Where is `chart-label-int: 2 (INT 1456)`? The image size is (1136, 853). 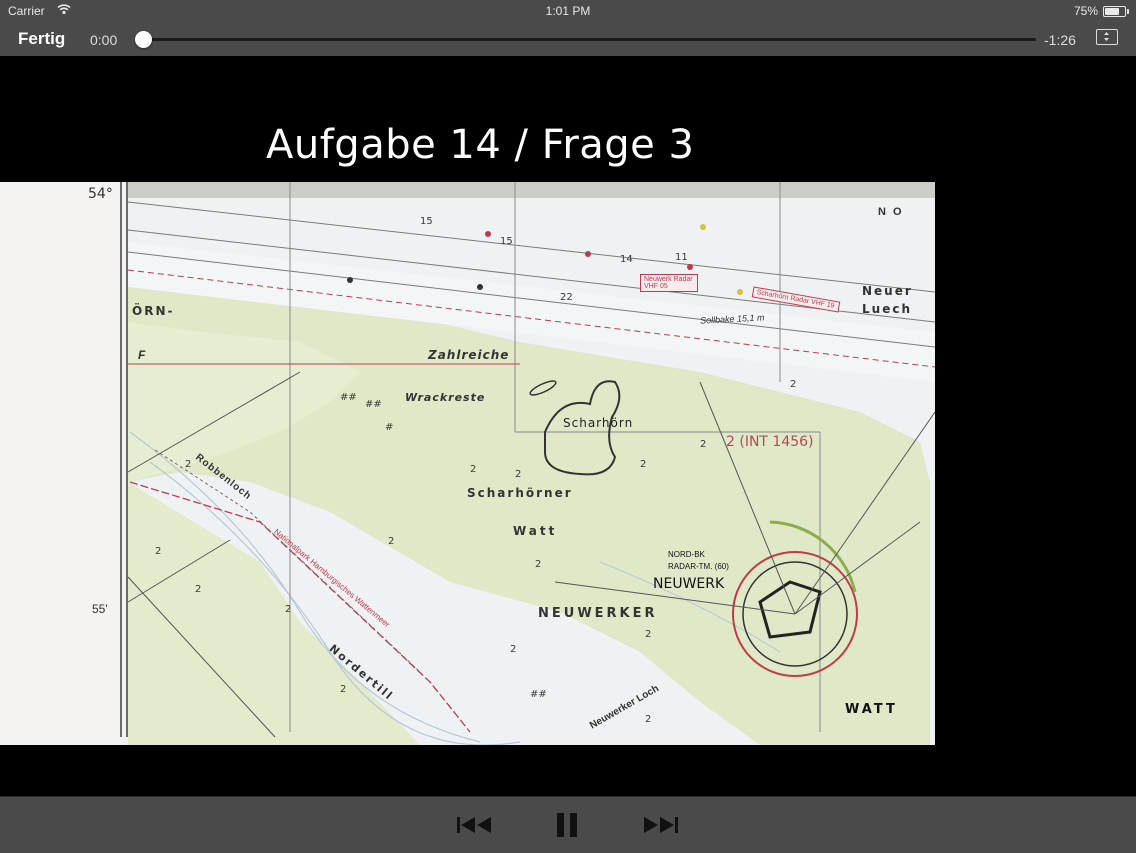
chart-label-int: 2 (INT 1456) is located at coordinates (770, 442).